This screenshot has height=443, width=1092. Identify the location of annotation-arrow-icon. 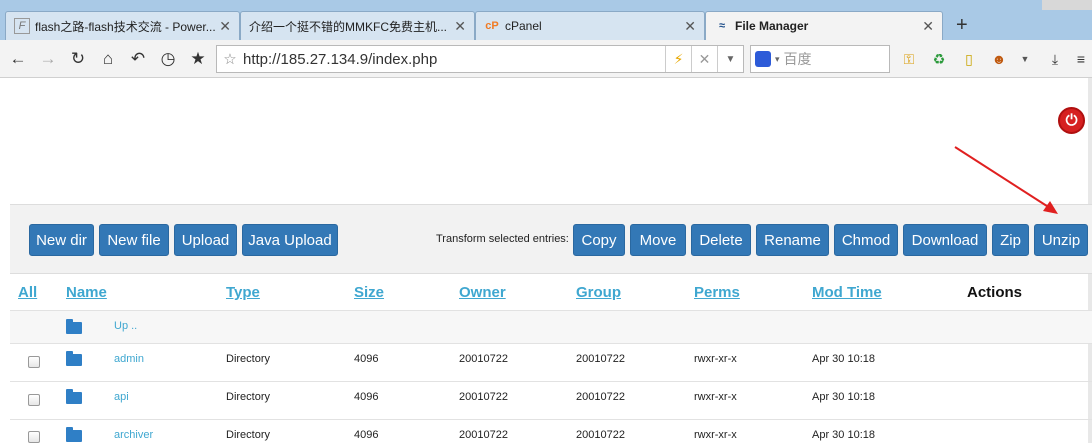
(1006, 180).